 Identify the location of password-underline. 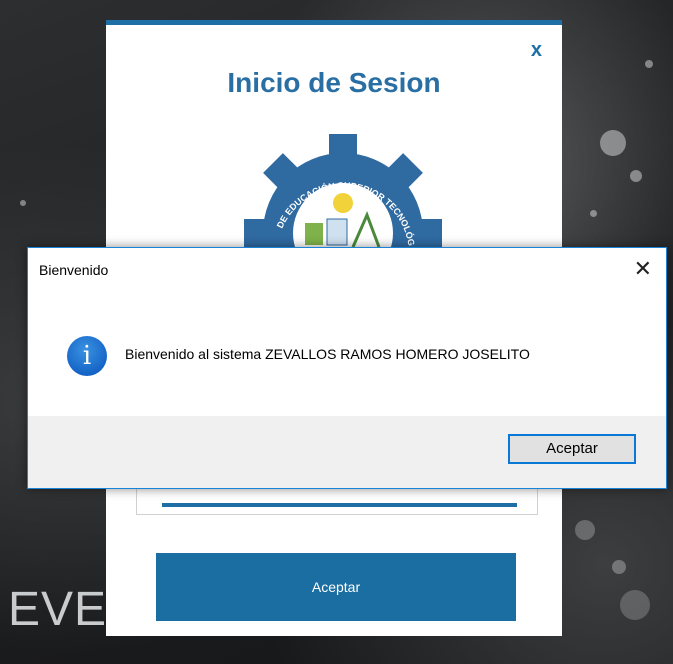
(339, 505).